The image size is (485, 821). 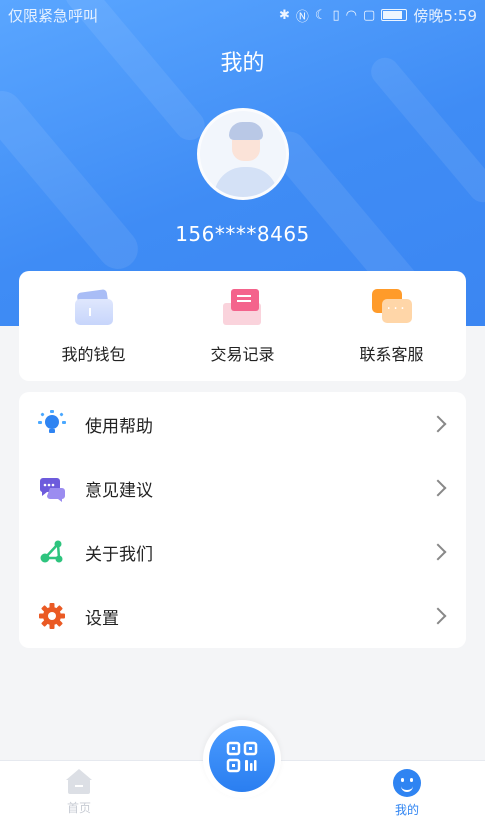 What do you see at coordinates (52, 616) in the screenshot?
I see `gear-icon` at bounding box center [52, 616].